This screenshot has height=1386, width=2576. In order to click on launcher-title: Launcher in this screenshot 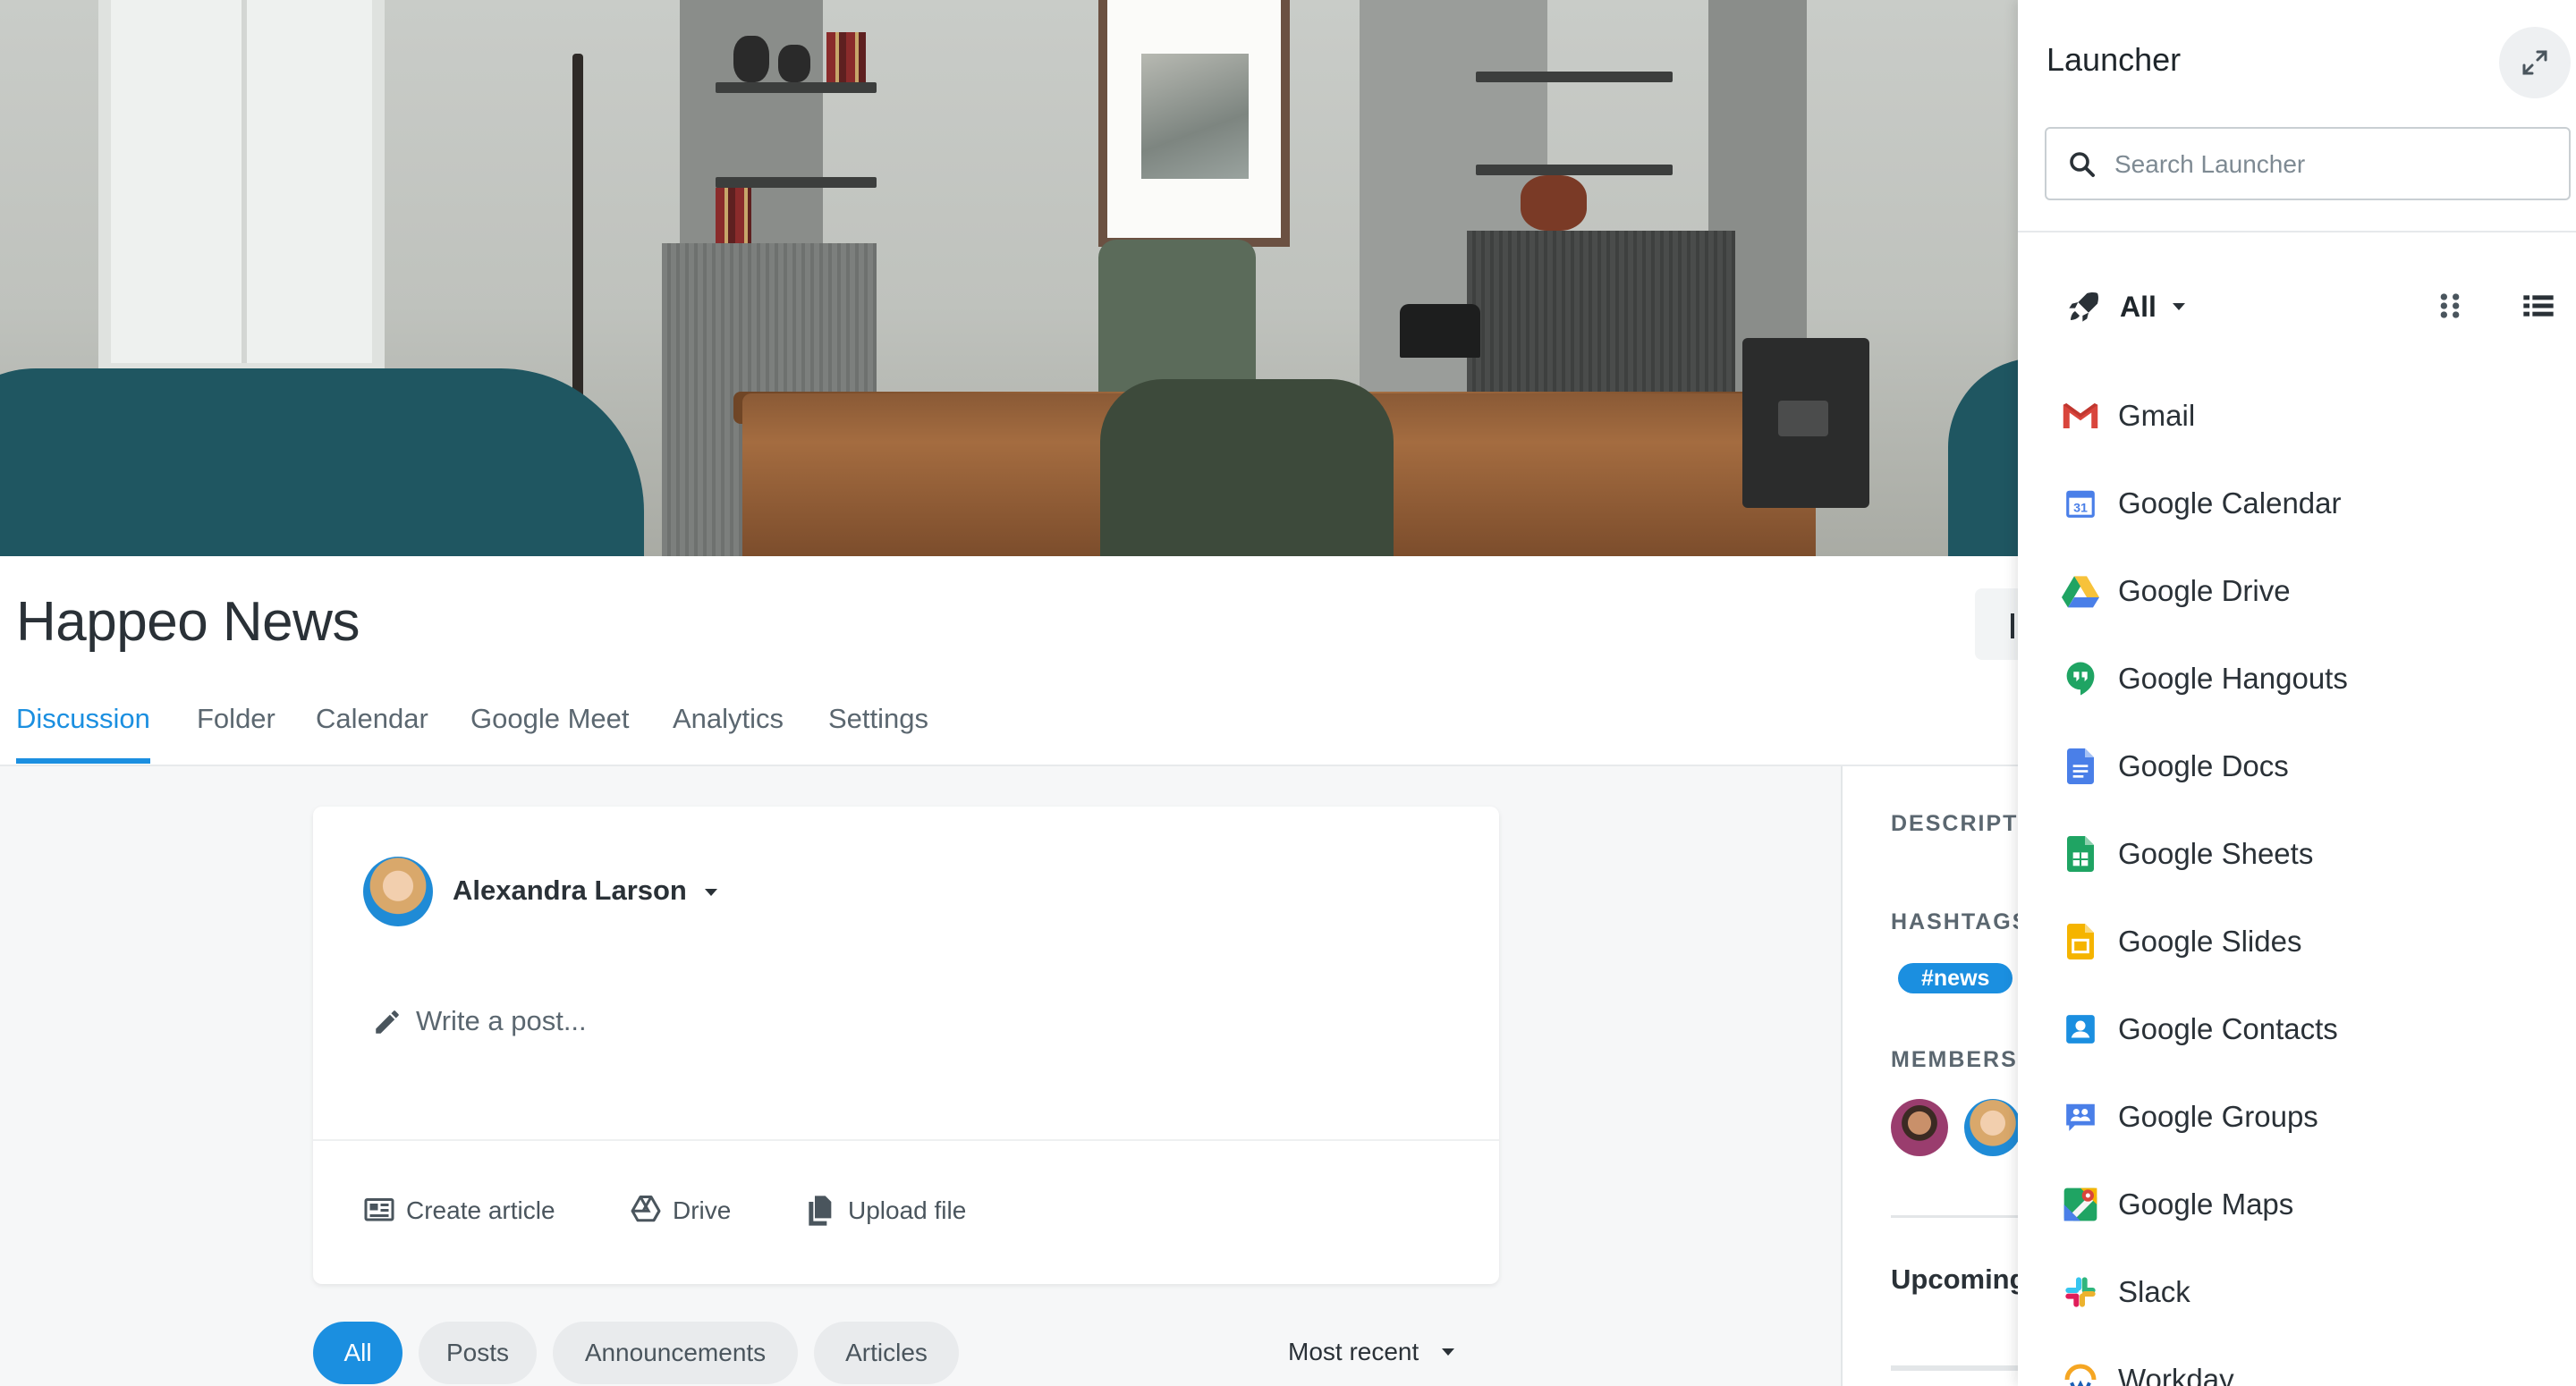, I will do `click(2114, 59)`.